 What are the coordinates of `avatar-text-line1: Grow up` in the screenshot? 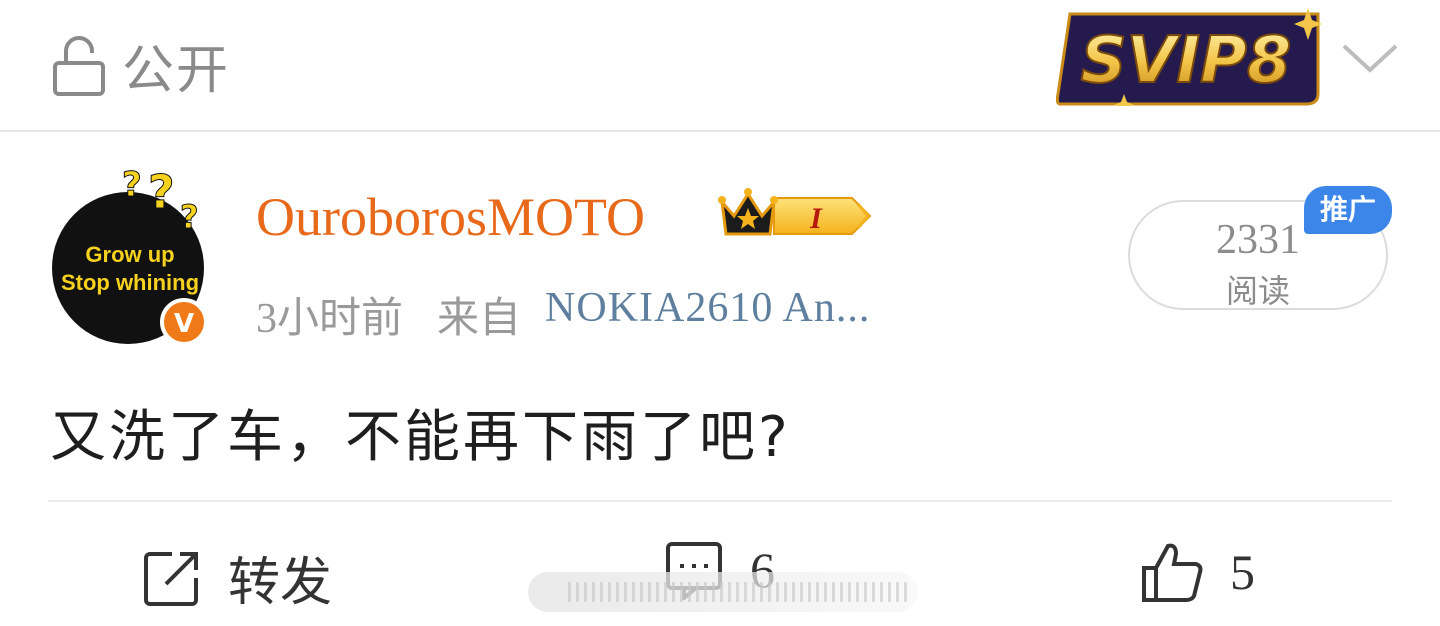 It's located at (129, 254).